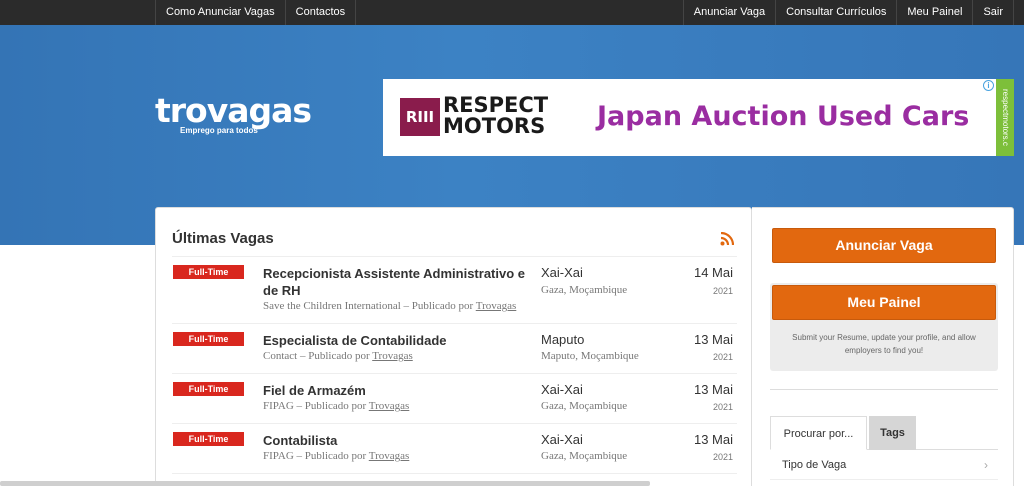 This screenshot has height=486, width=1024. I want to click on site-logo: trovagas Emprego para todos, so click(245, 118).